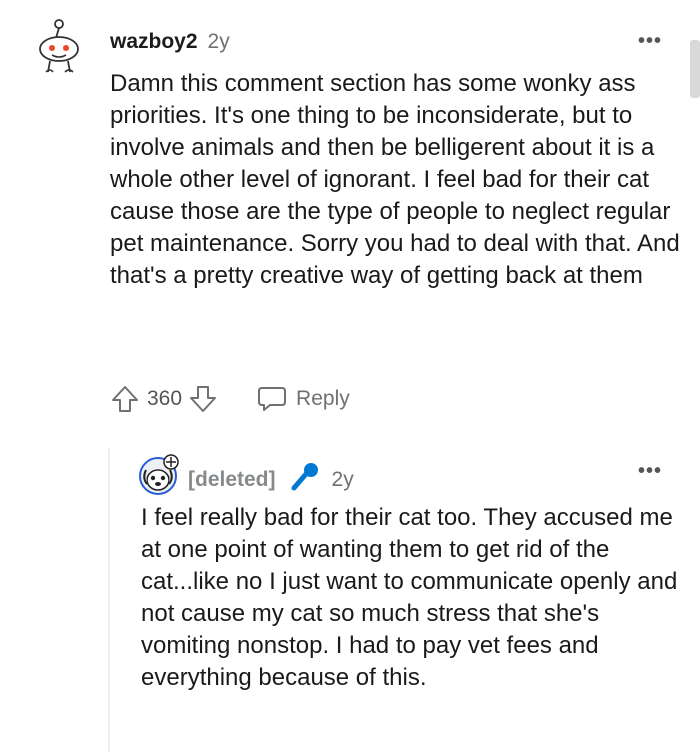 This screenshot has height=752, width=700. I want to click on reply-button: Reply, so click(303, 399).